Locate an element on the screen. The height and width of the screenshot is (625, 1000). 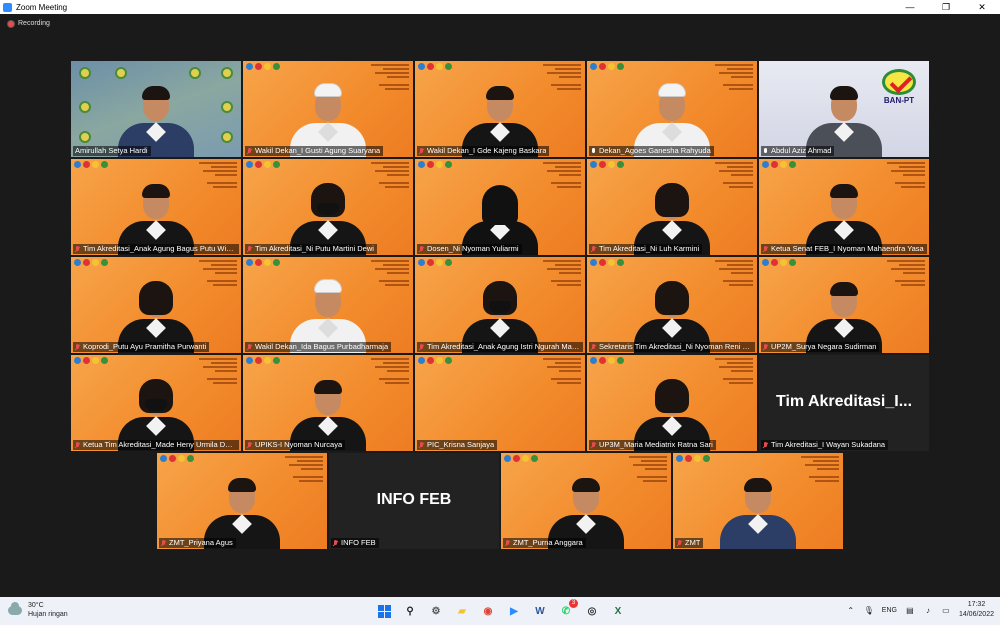
participant-tile: UPIKS-I Nyoman Nurcaya is located at coordinates (328, 403).